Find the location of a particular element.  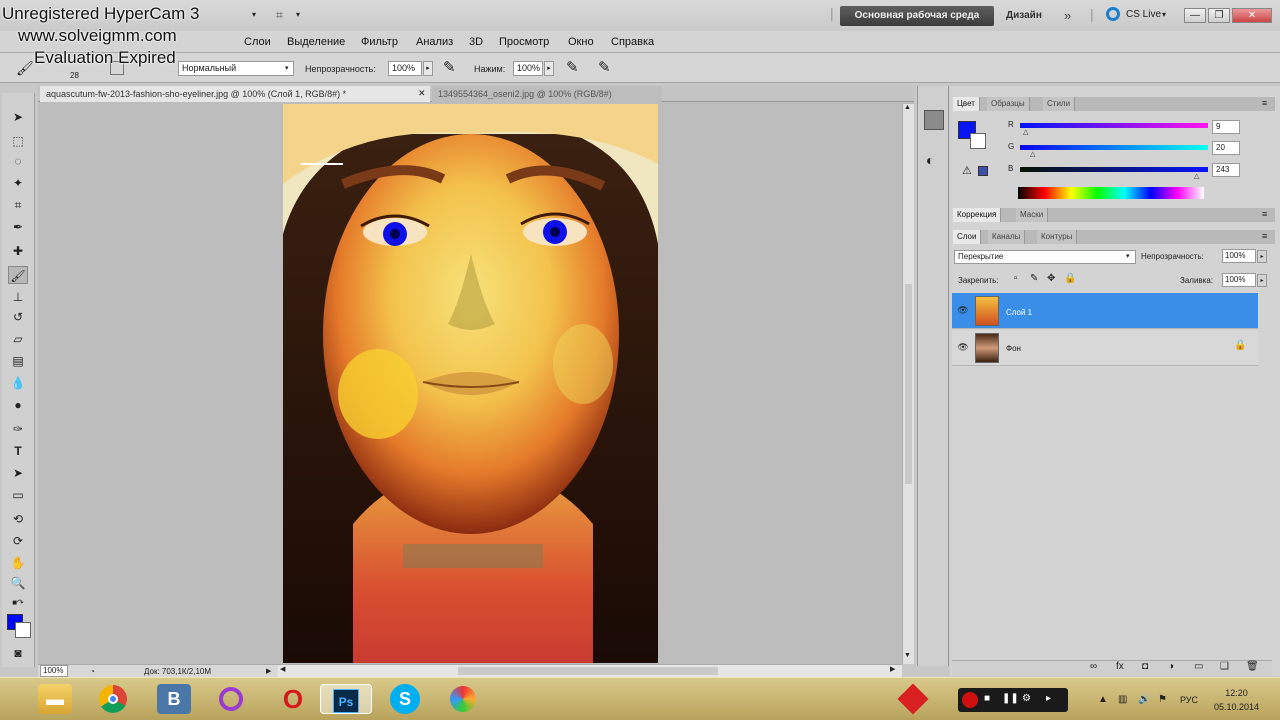

menu-3d: 3D is located at coordinates (476, 42).